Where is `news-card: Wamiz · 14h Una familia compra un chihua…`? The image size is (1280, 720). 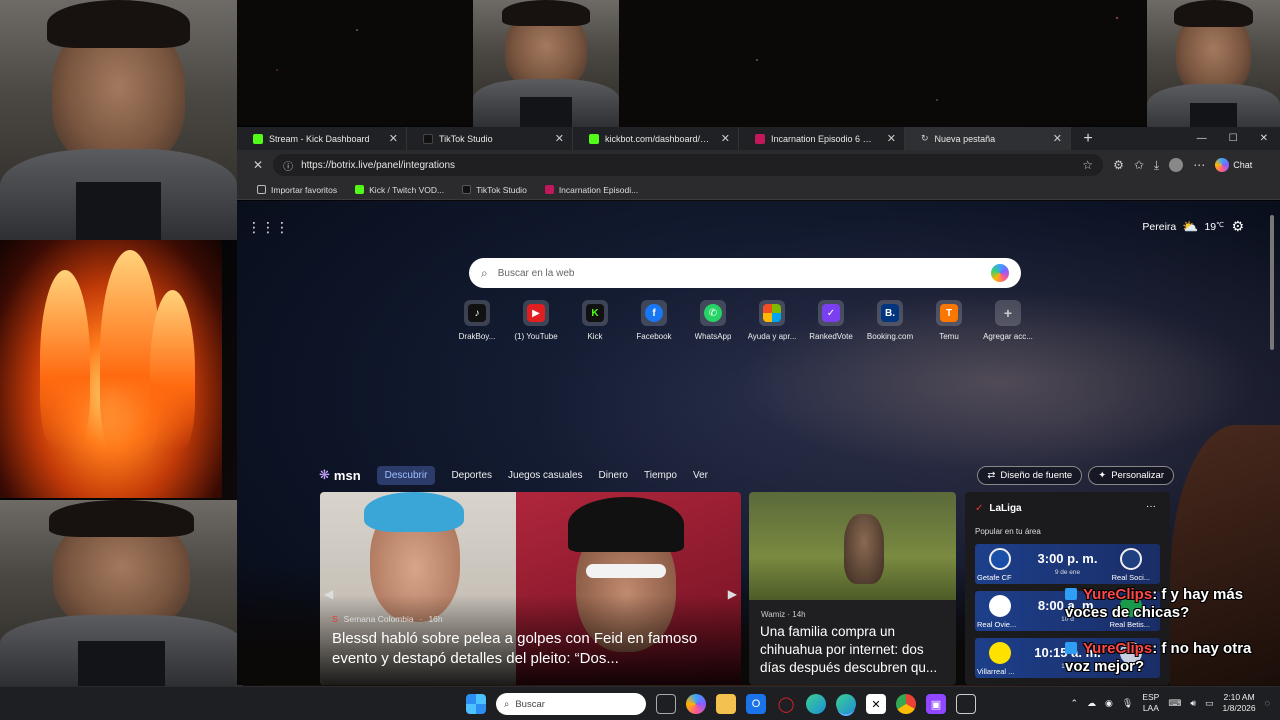 news-card: Wamiz · 14h Una familia compra un chihua… is located at coordinates (852, 588).